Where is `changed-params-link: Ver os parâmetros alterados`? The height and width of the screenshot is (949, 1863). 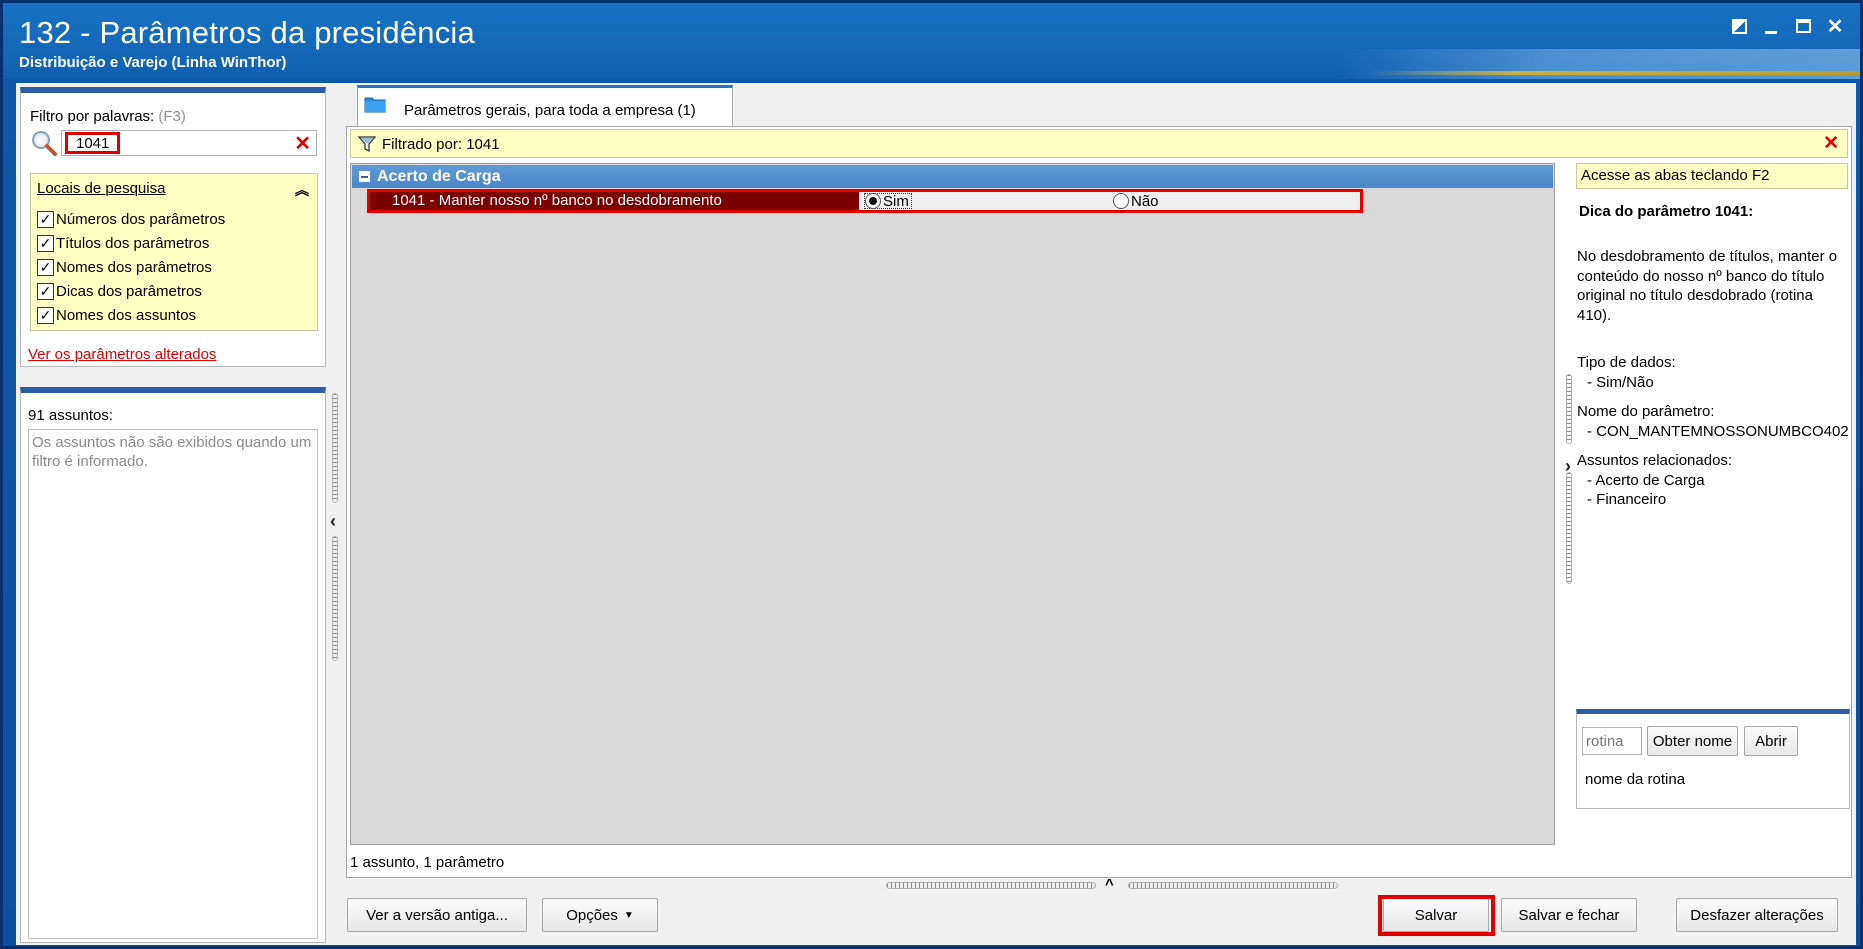
changed-params-link: Ver os parâmetros alterados is located at coordinates (122, 354).